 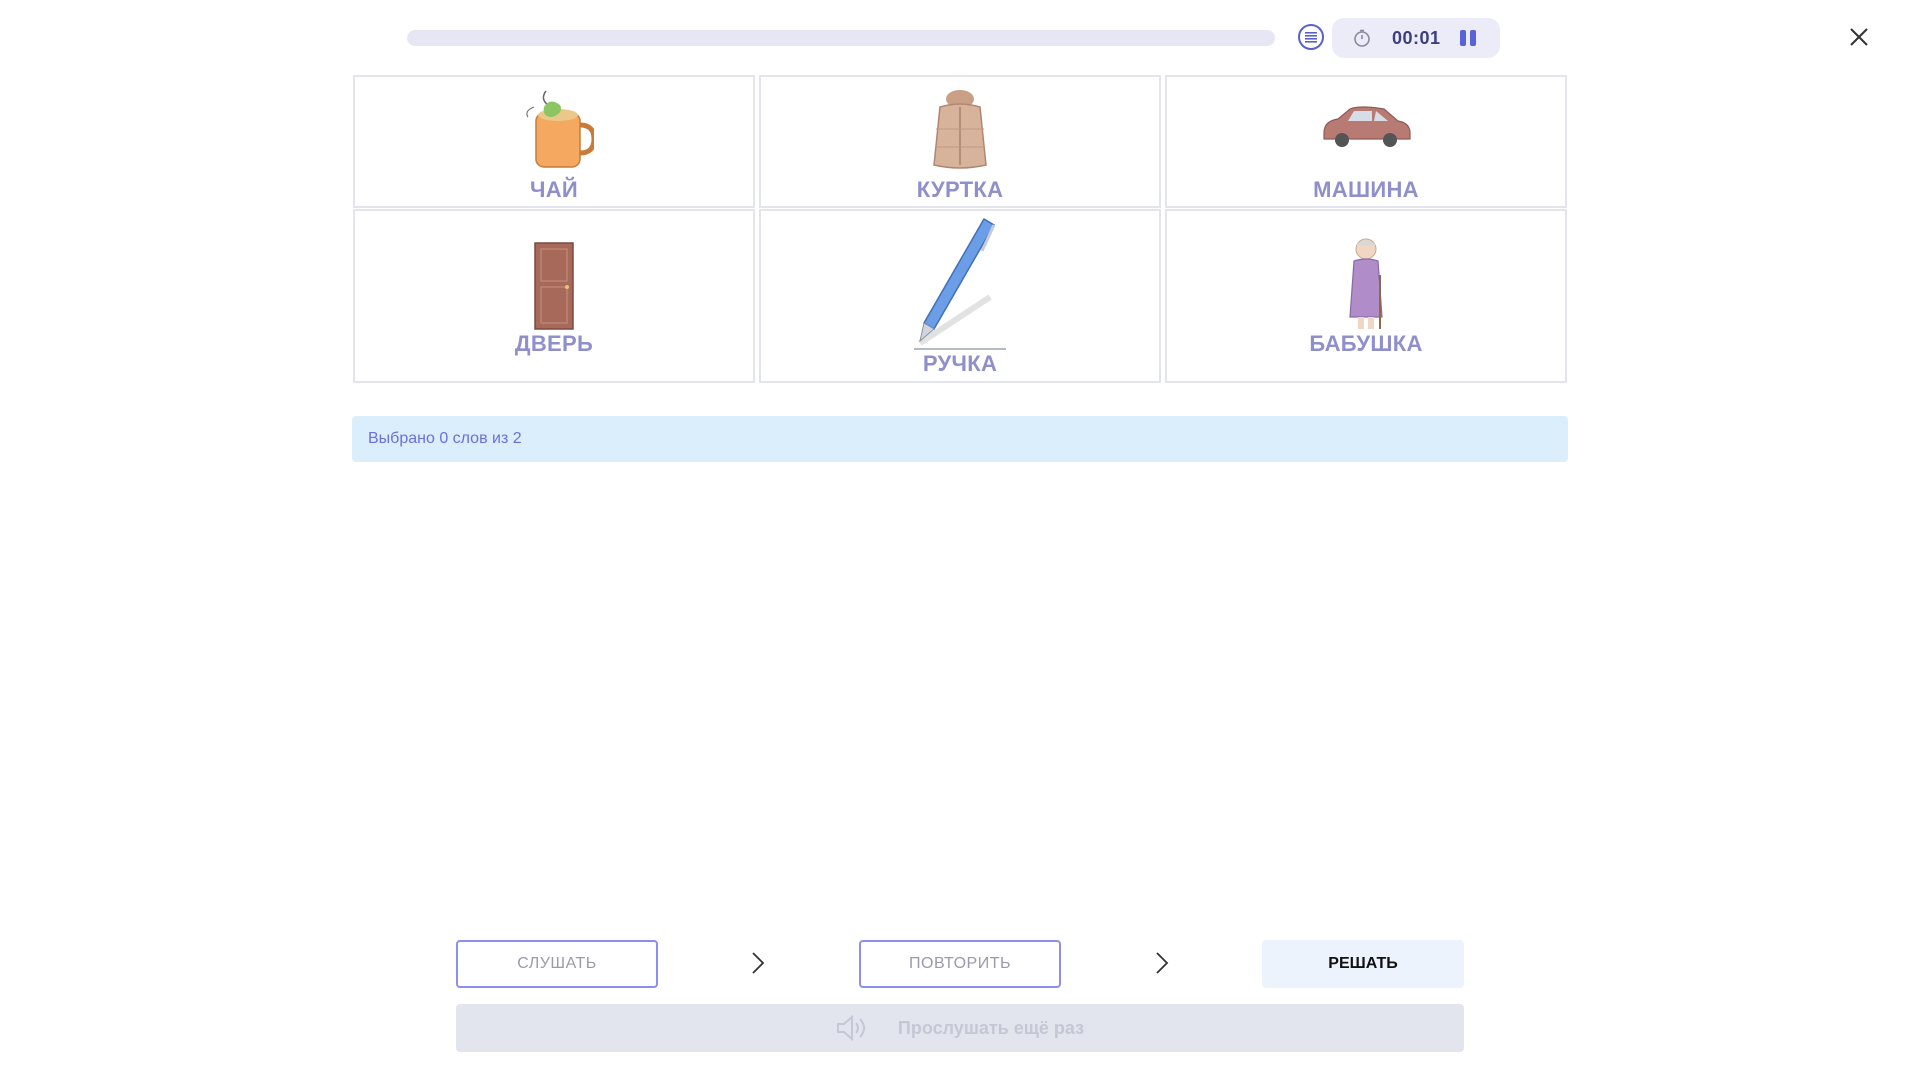 I want to click on pause-button, so click(x=1468, y=38).